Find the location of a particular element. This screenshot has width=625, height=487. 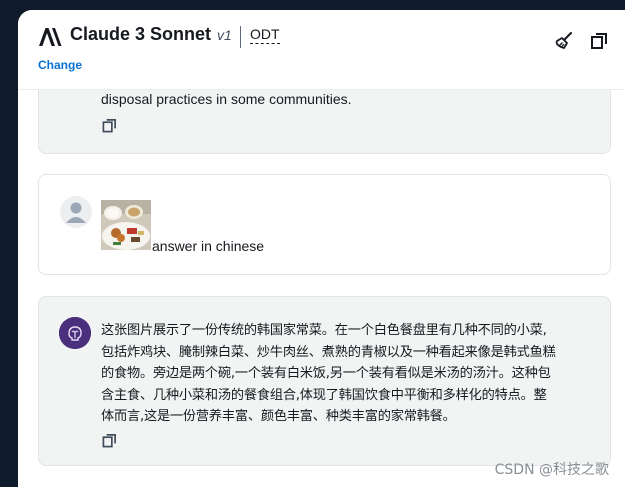

model-version: v1 is located at coordinates (224, 35).